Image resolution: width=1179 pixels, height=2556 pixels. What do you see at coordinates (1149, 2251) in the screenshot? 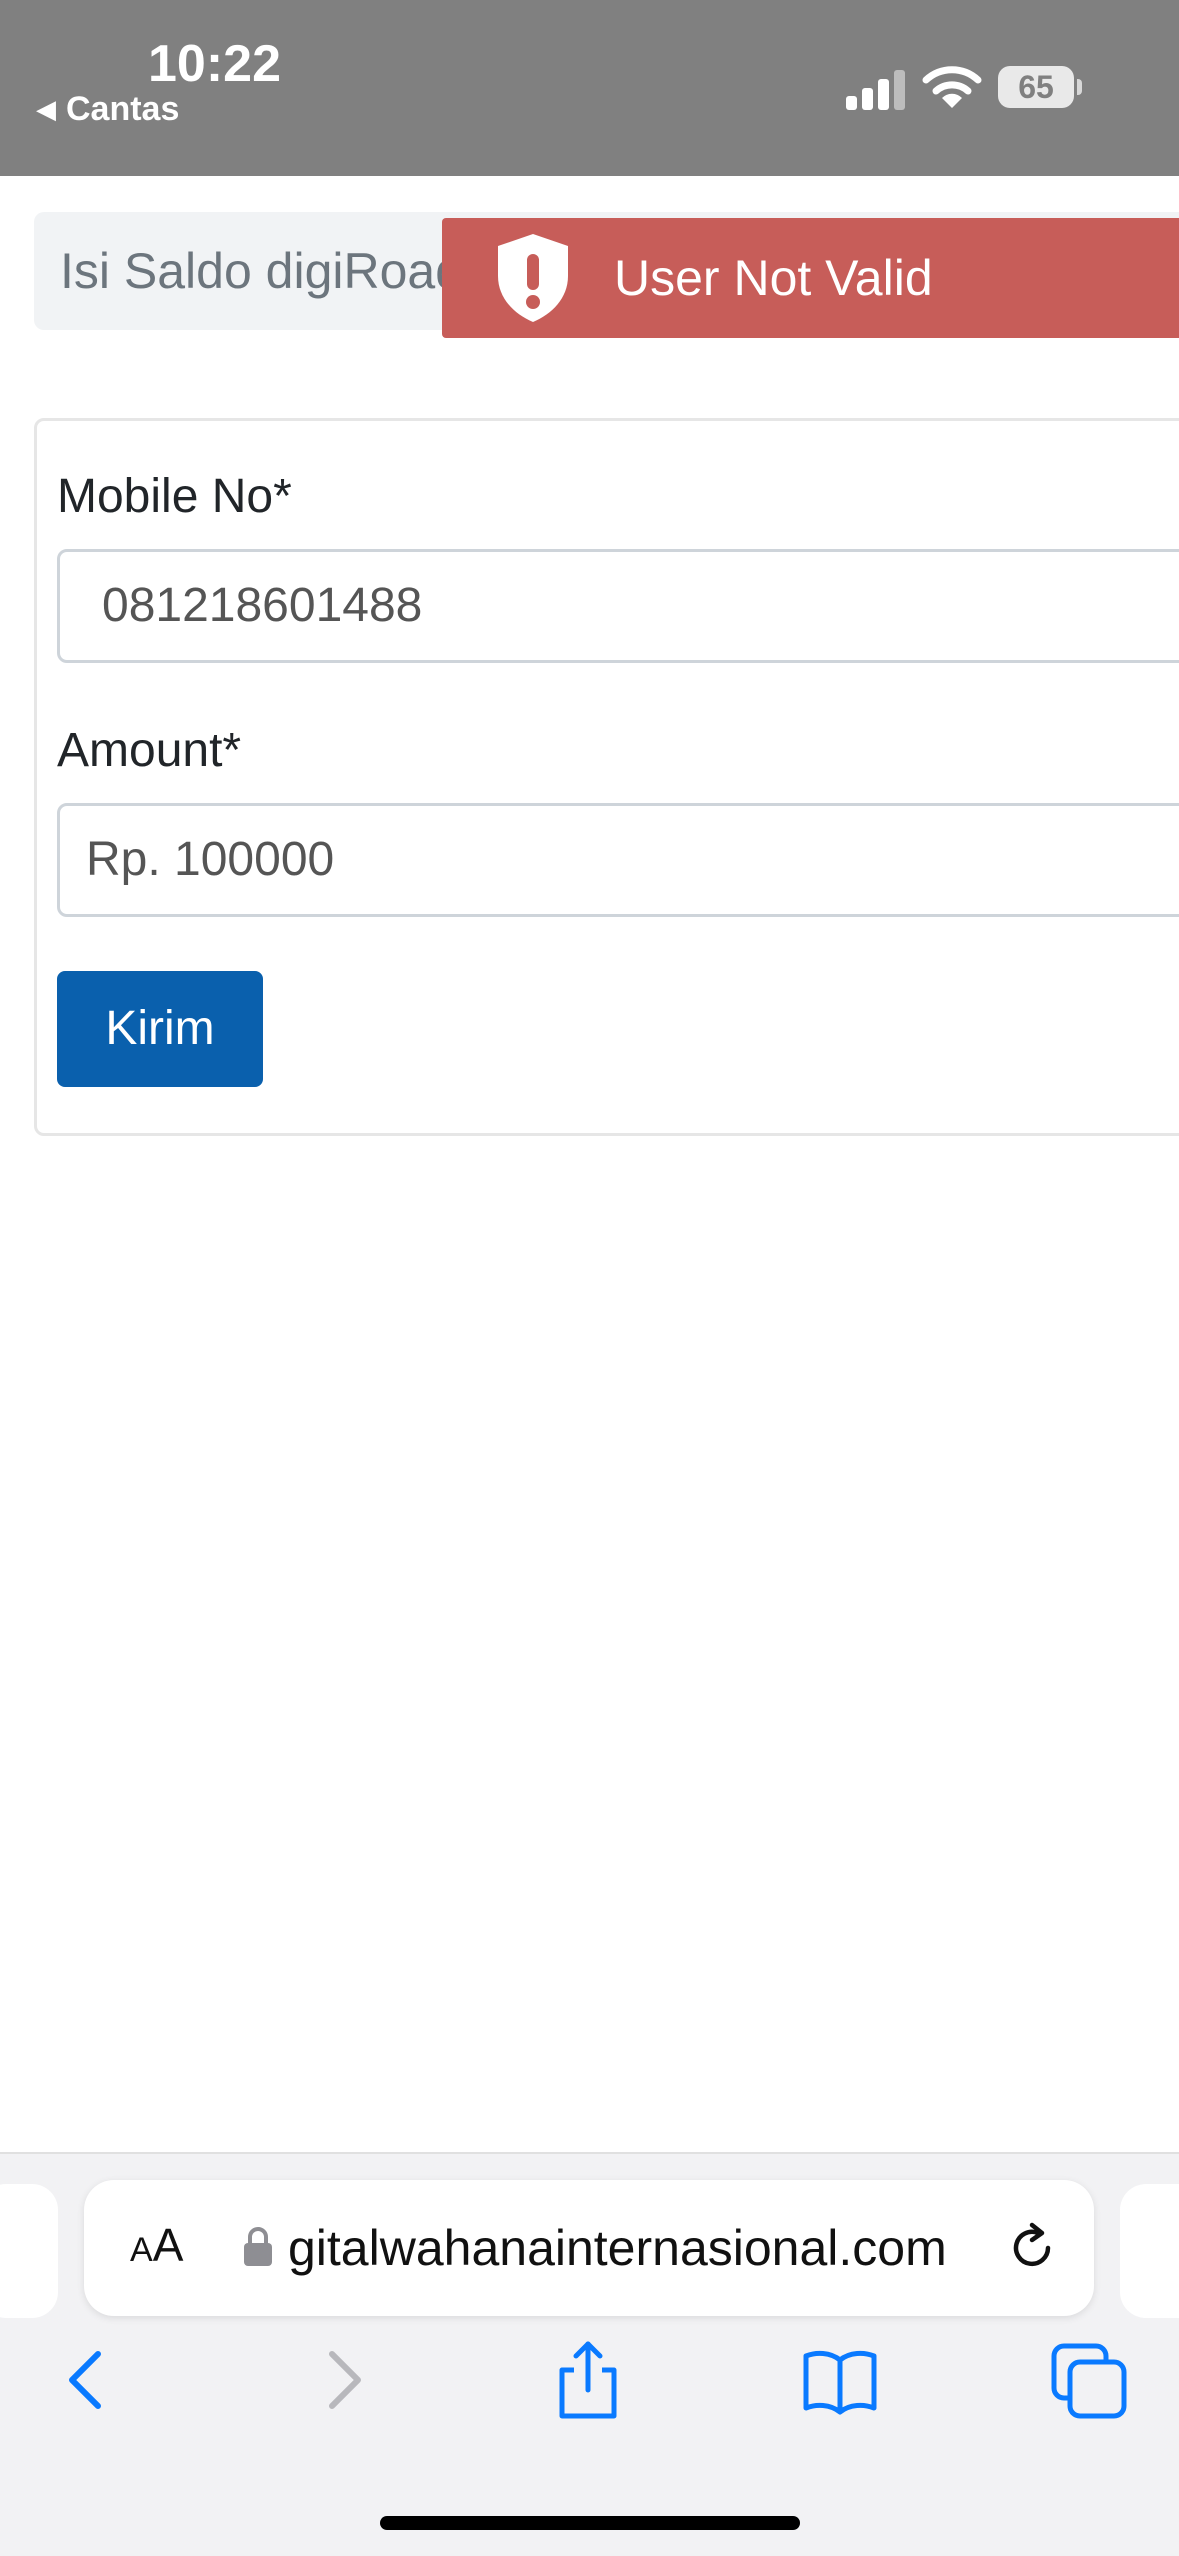
I see `next-tab-peek` at bounding box center [1149, 2251].